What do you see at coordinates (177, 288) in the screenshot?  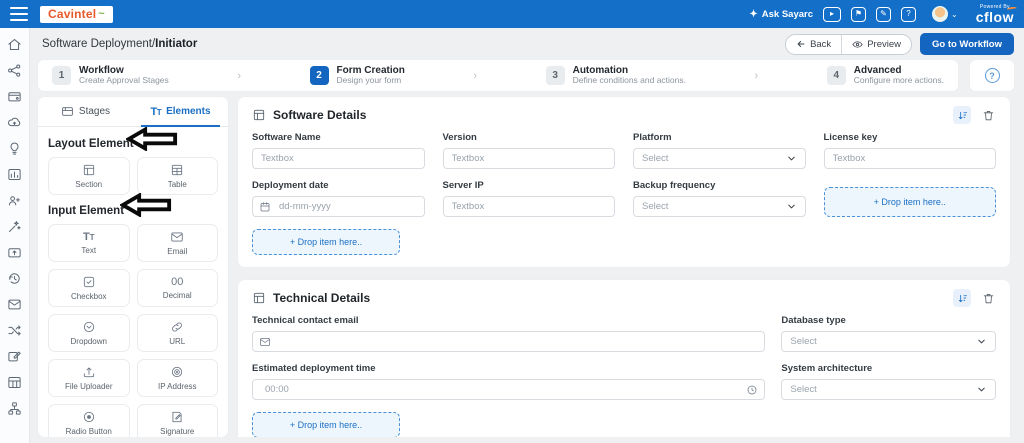 I see `palette-item-decimal: 00 Decimal` at bounding box center [177, 288].